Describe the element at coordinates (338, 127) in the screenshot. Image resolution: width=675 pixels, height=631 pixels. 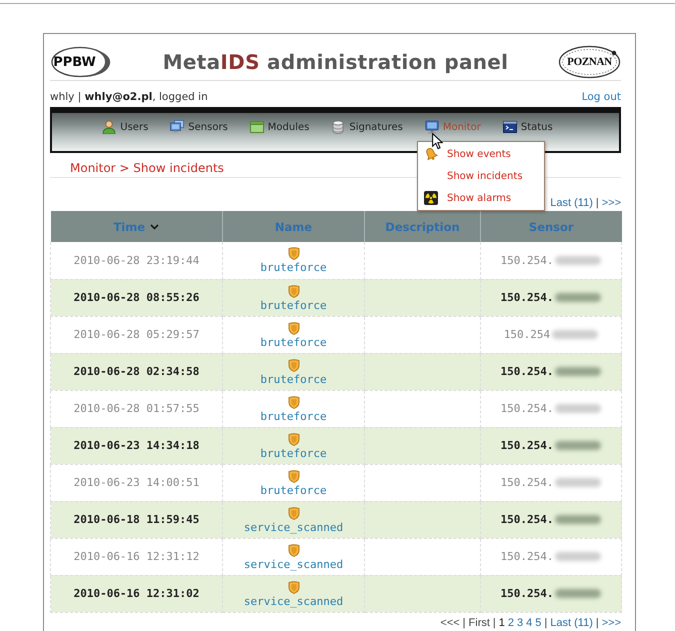
I see `database-icon` at that location.